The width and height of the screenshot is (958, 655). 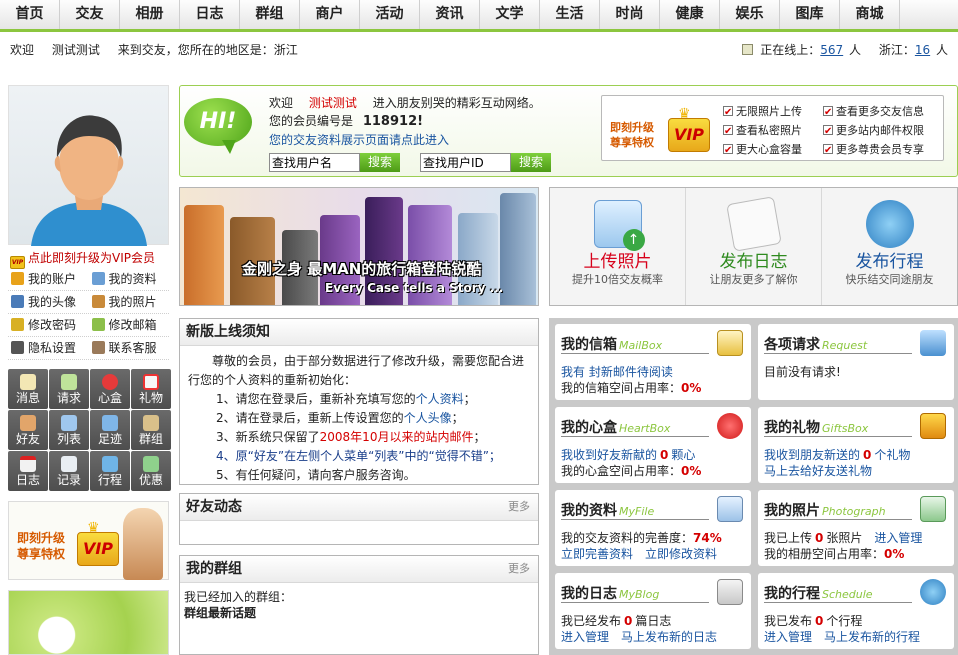 What do you see at coordinates (68, 398) in the screenshot?
I see `tile-label: 请求` at bounding box center [68, 398].